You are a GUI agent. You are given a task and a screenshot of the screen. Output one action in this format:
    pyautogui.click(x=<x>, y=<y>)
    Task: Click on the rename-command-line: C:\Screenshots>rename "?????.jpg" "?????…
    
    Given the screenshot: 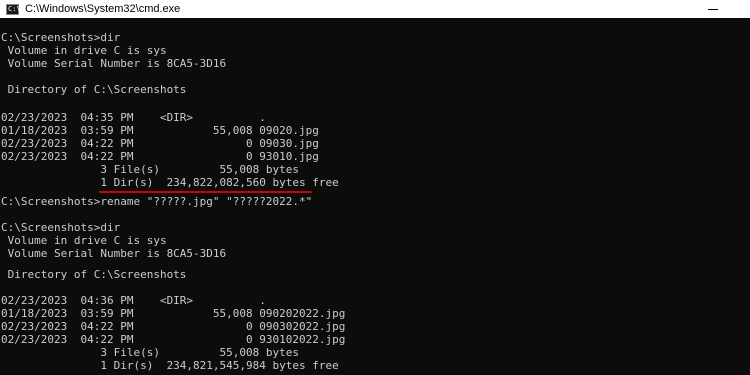 What is the action you would take?
    pyautogui.click(x=157, y=201)
    